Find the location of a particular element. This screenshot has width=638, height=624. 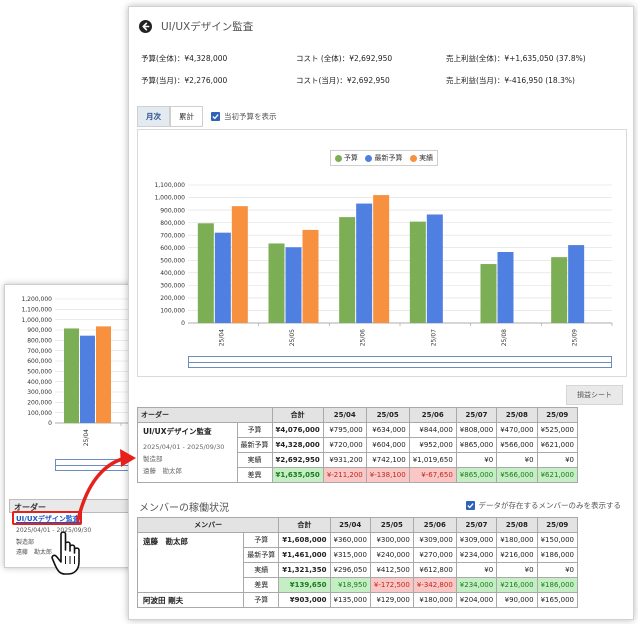

cell: ¥525,000 is located at coordinates (557, 430).